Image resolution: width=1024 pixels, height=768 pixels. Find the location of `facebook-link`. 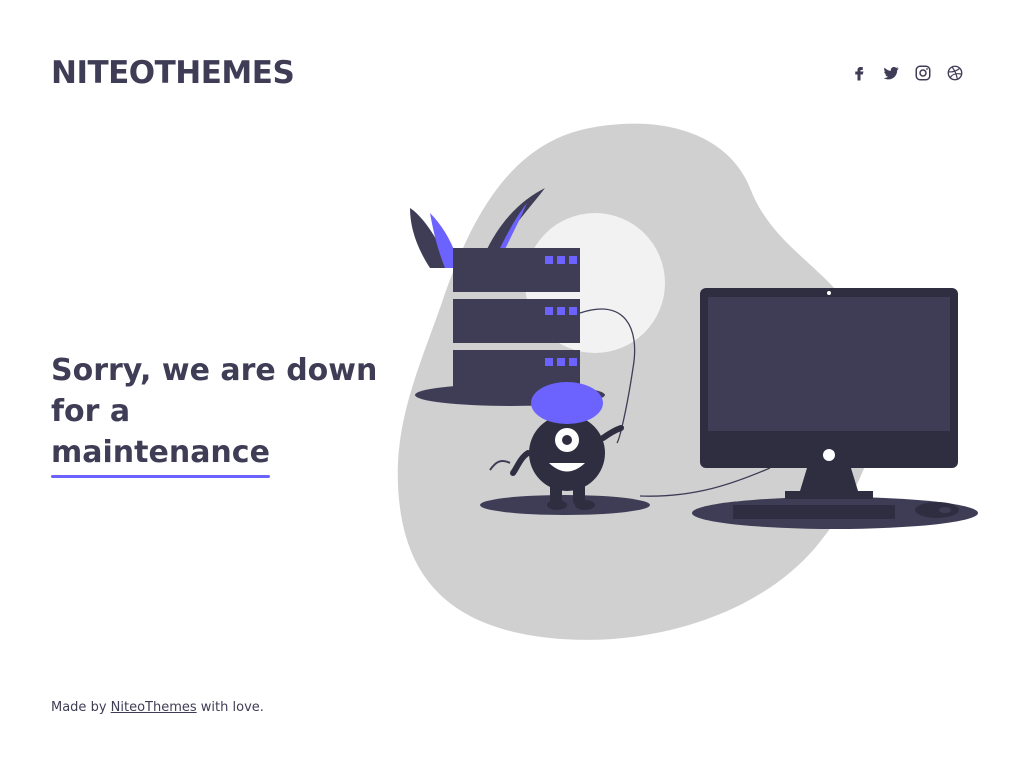

facebook-link is located at coordinates (859, 73).